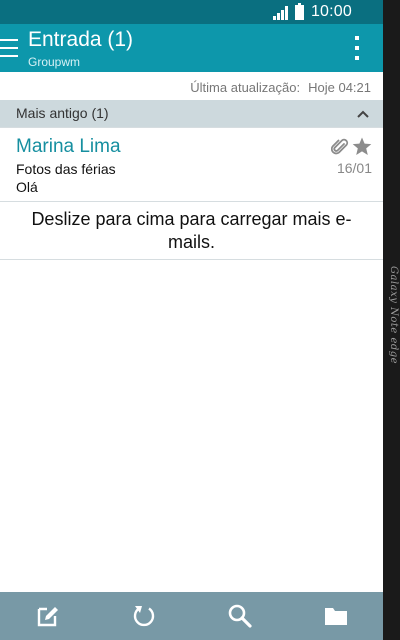 The width and height of the screenshot is (400, 640). What do you see at coordinates (354, 168) in the screenshot?
I see `email-date: 16/01` at bounding box center [354, 168].